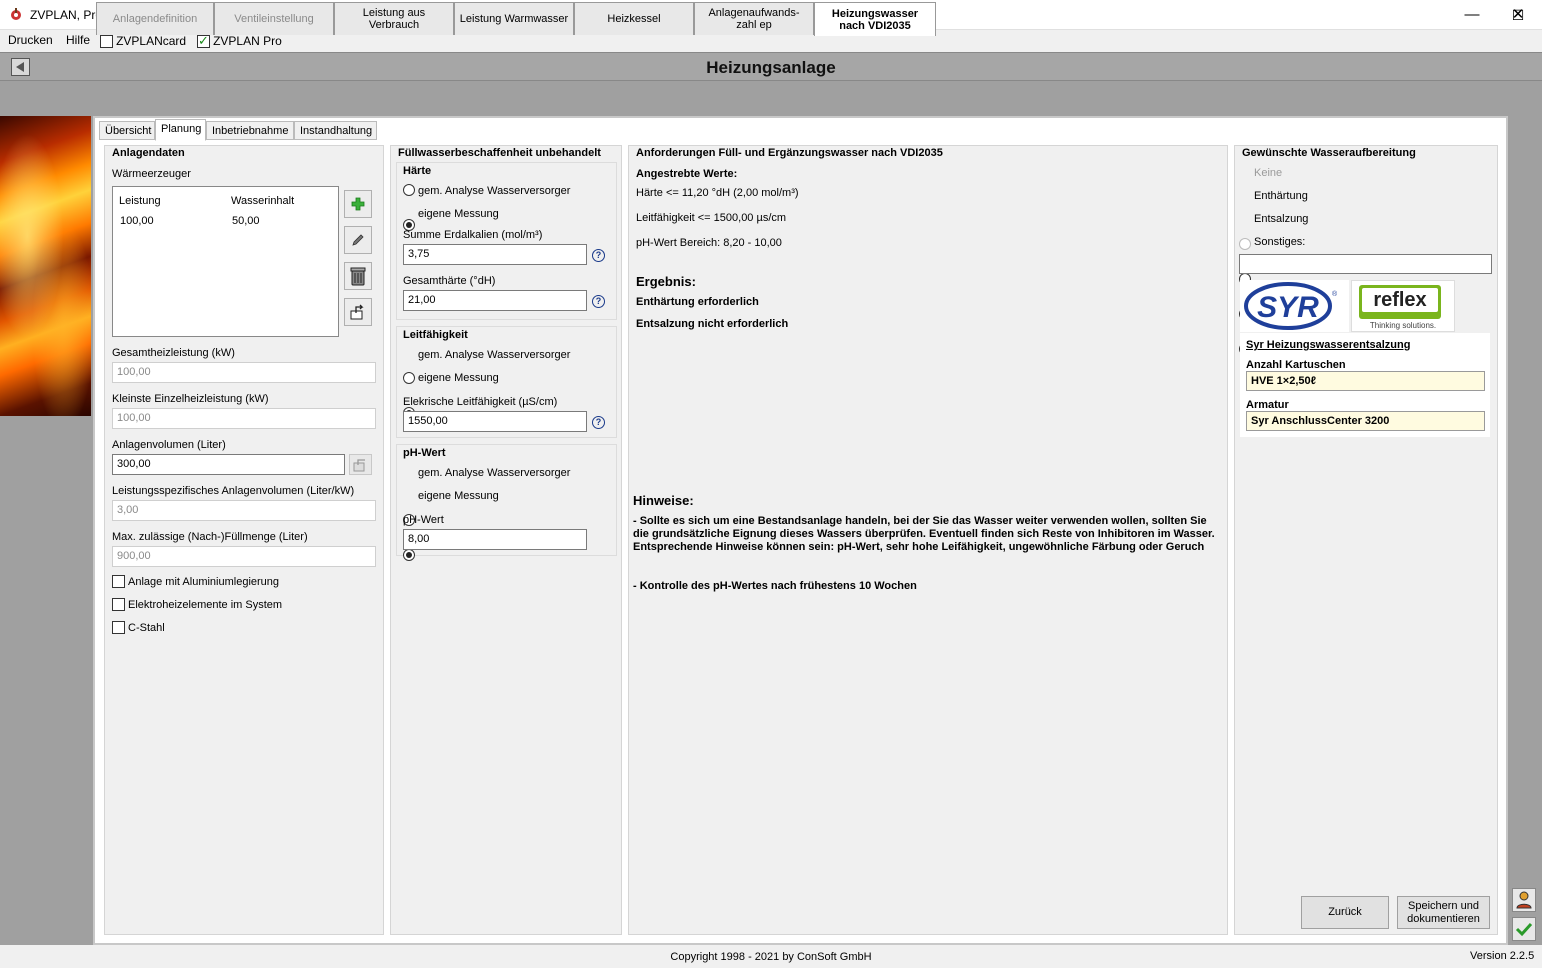 The width and height of the screenshot is (1542, 968). What do you see at coordinates (1502, 956) in the screenshot?
I see `version: Version 2.2.5` at bounding box center [1502, 956].